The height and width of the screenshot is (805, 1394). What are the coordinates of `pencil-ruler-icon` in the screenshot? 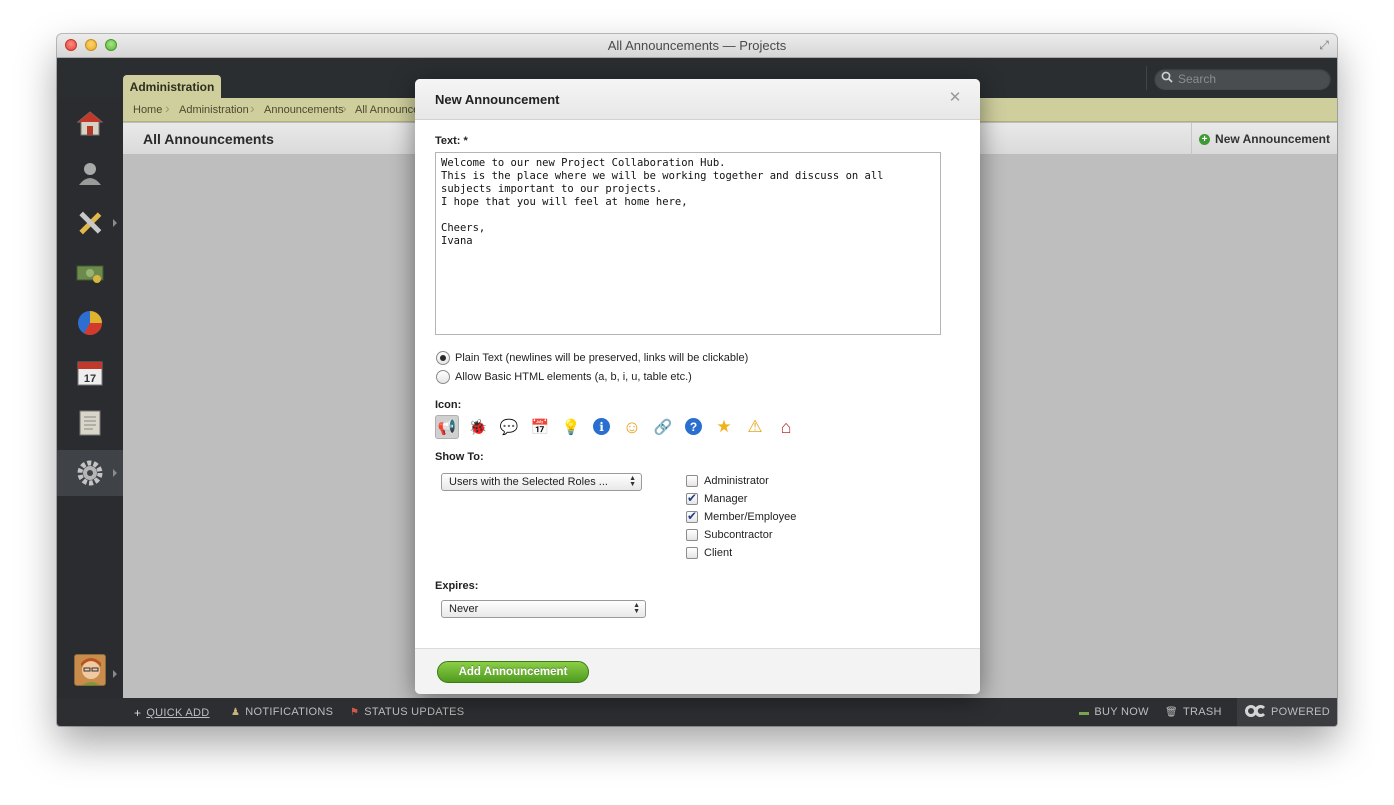 It's located at (90, 223).